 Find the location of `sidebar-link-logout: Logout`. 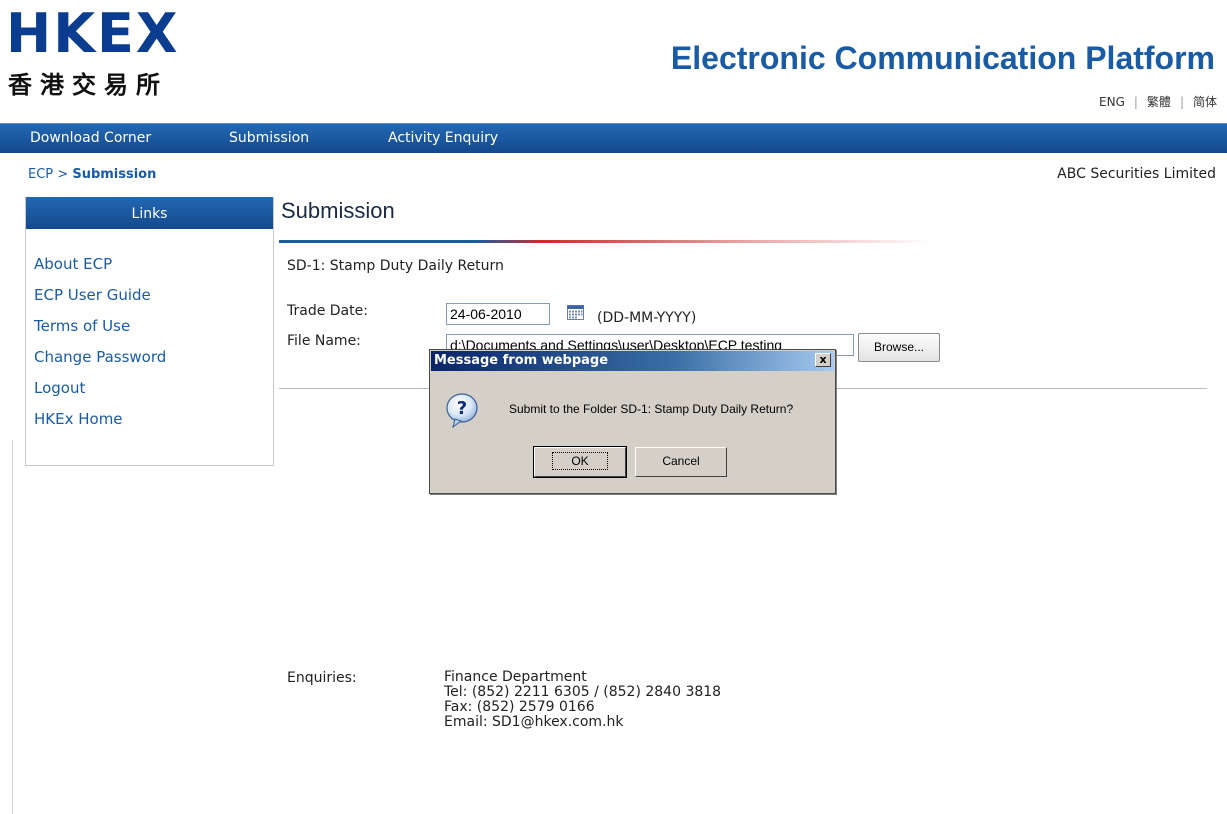

sidebar-link-logout: Logout is located at coordinates (59, 388).